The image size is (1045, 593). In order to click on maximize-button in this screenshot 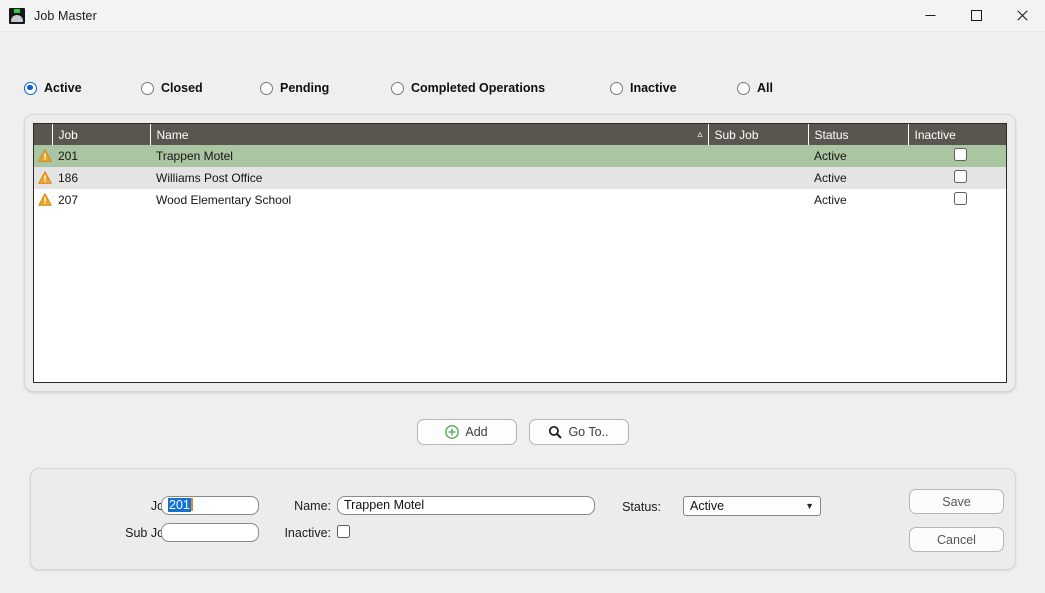, I will do `click(976, 15)`.